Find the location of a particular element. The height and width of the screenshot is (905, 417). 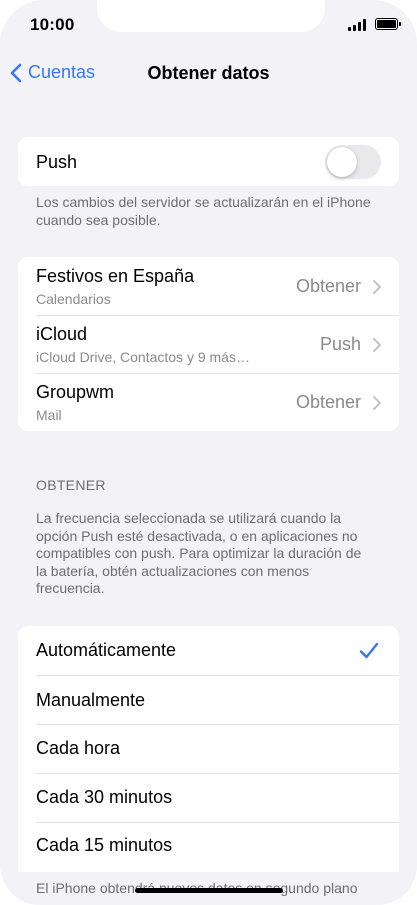

account-fetch-value: Push is located at coordinates (340, 344).